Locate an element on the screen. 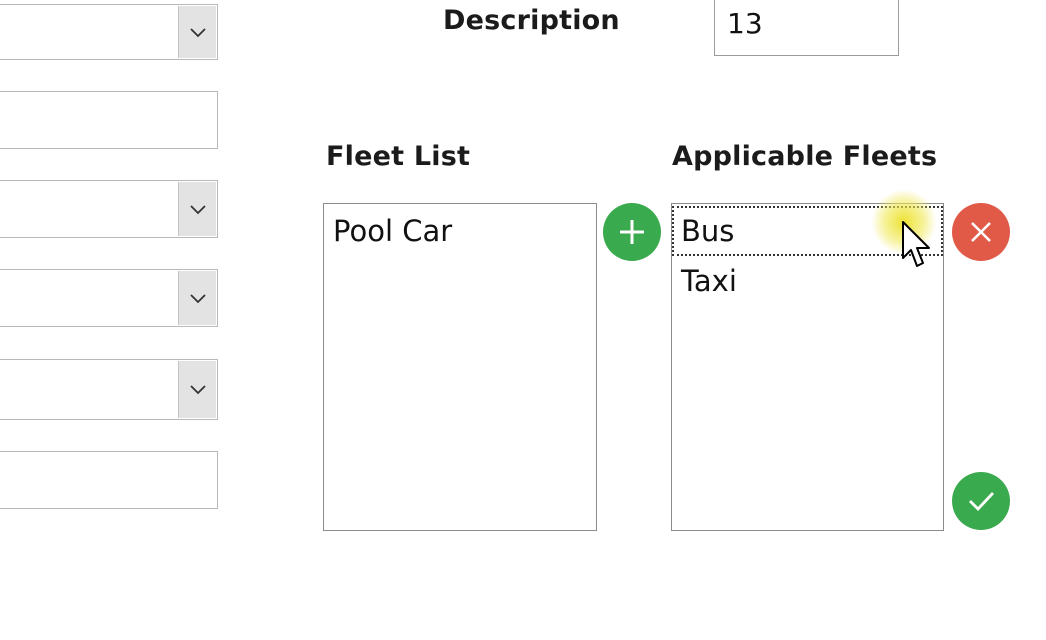  plus-icon is located at coordinates (632, 232).